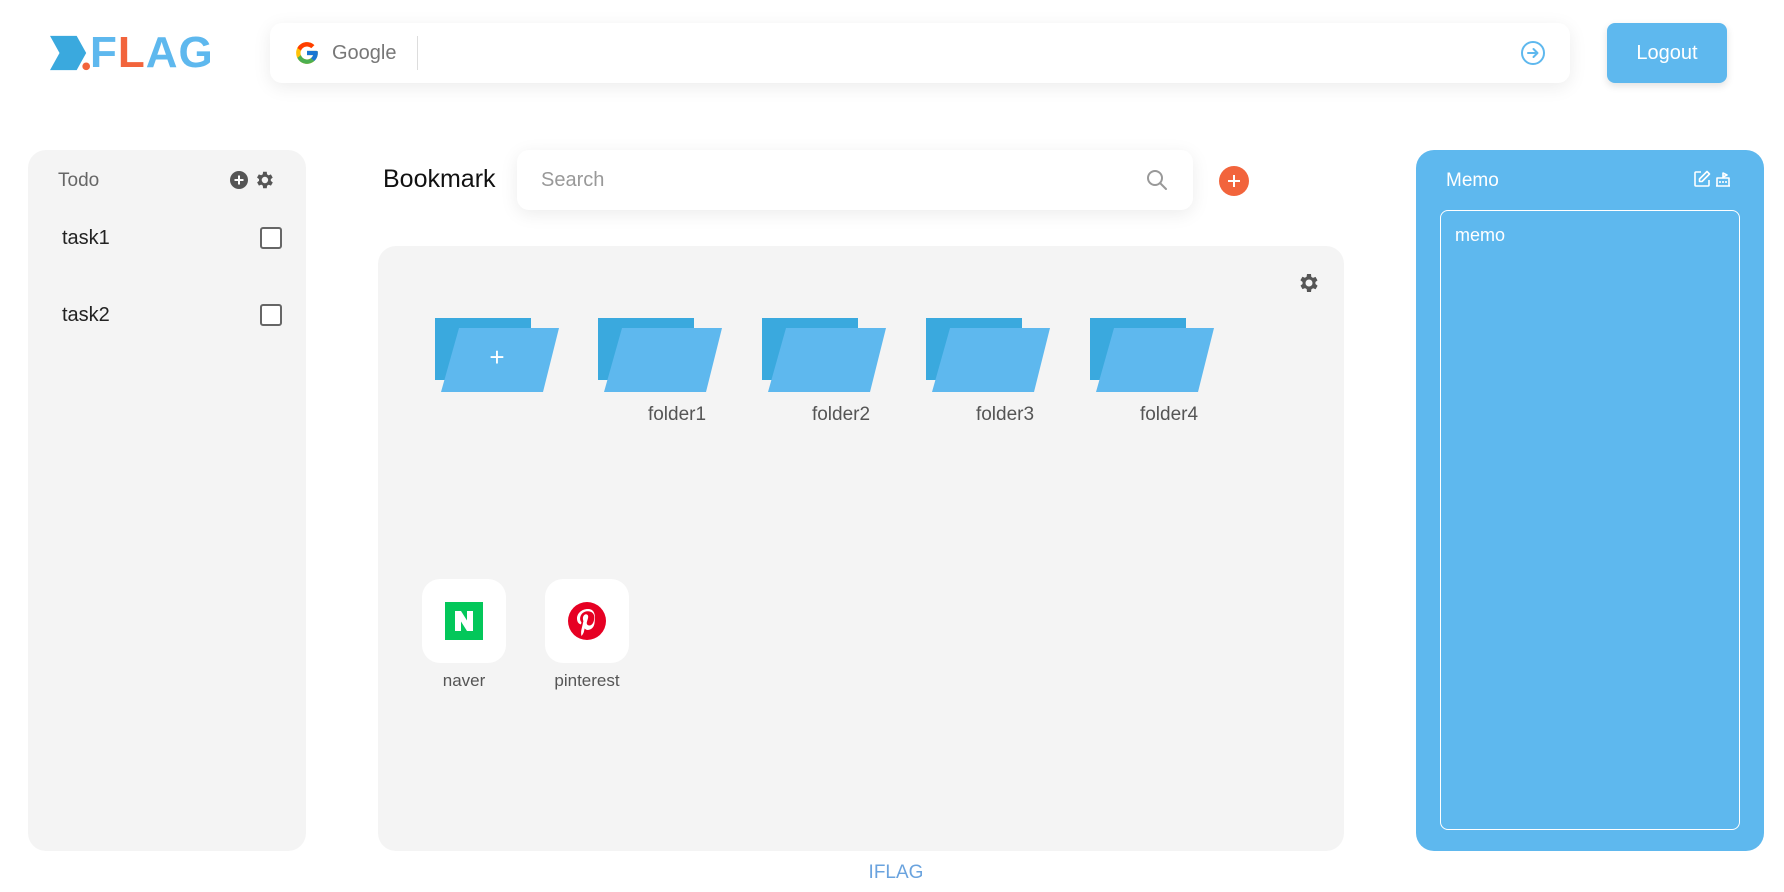 The height and width of the screenshot is (892, 1784). Describe the element at coordinates (172, 238) in the screenshot. I see `todo-item: task1` at that location.